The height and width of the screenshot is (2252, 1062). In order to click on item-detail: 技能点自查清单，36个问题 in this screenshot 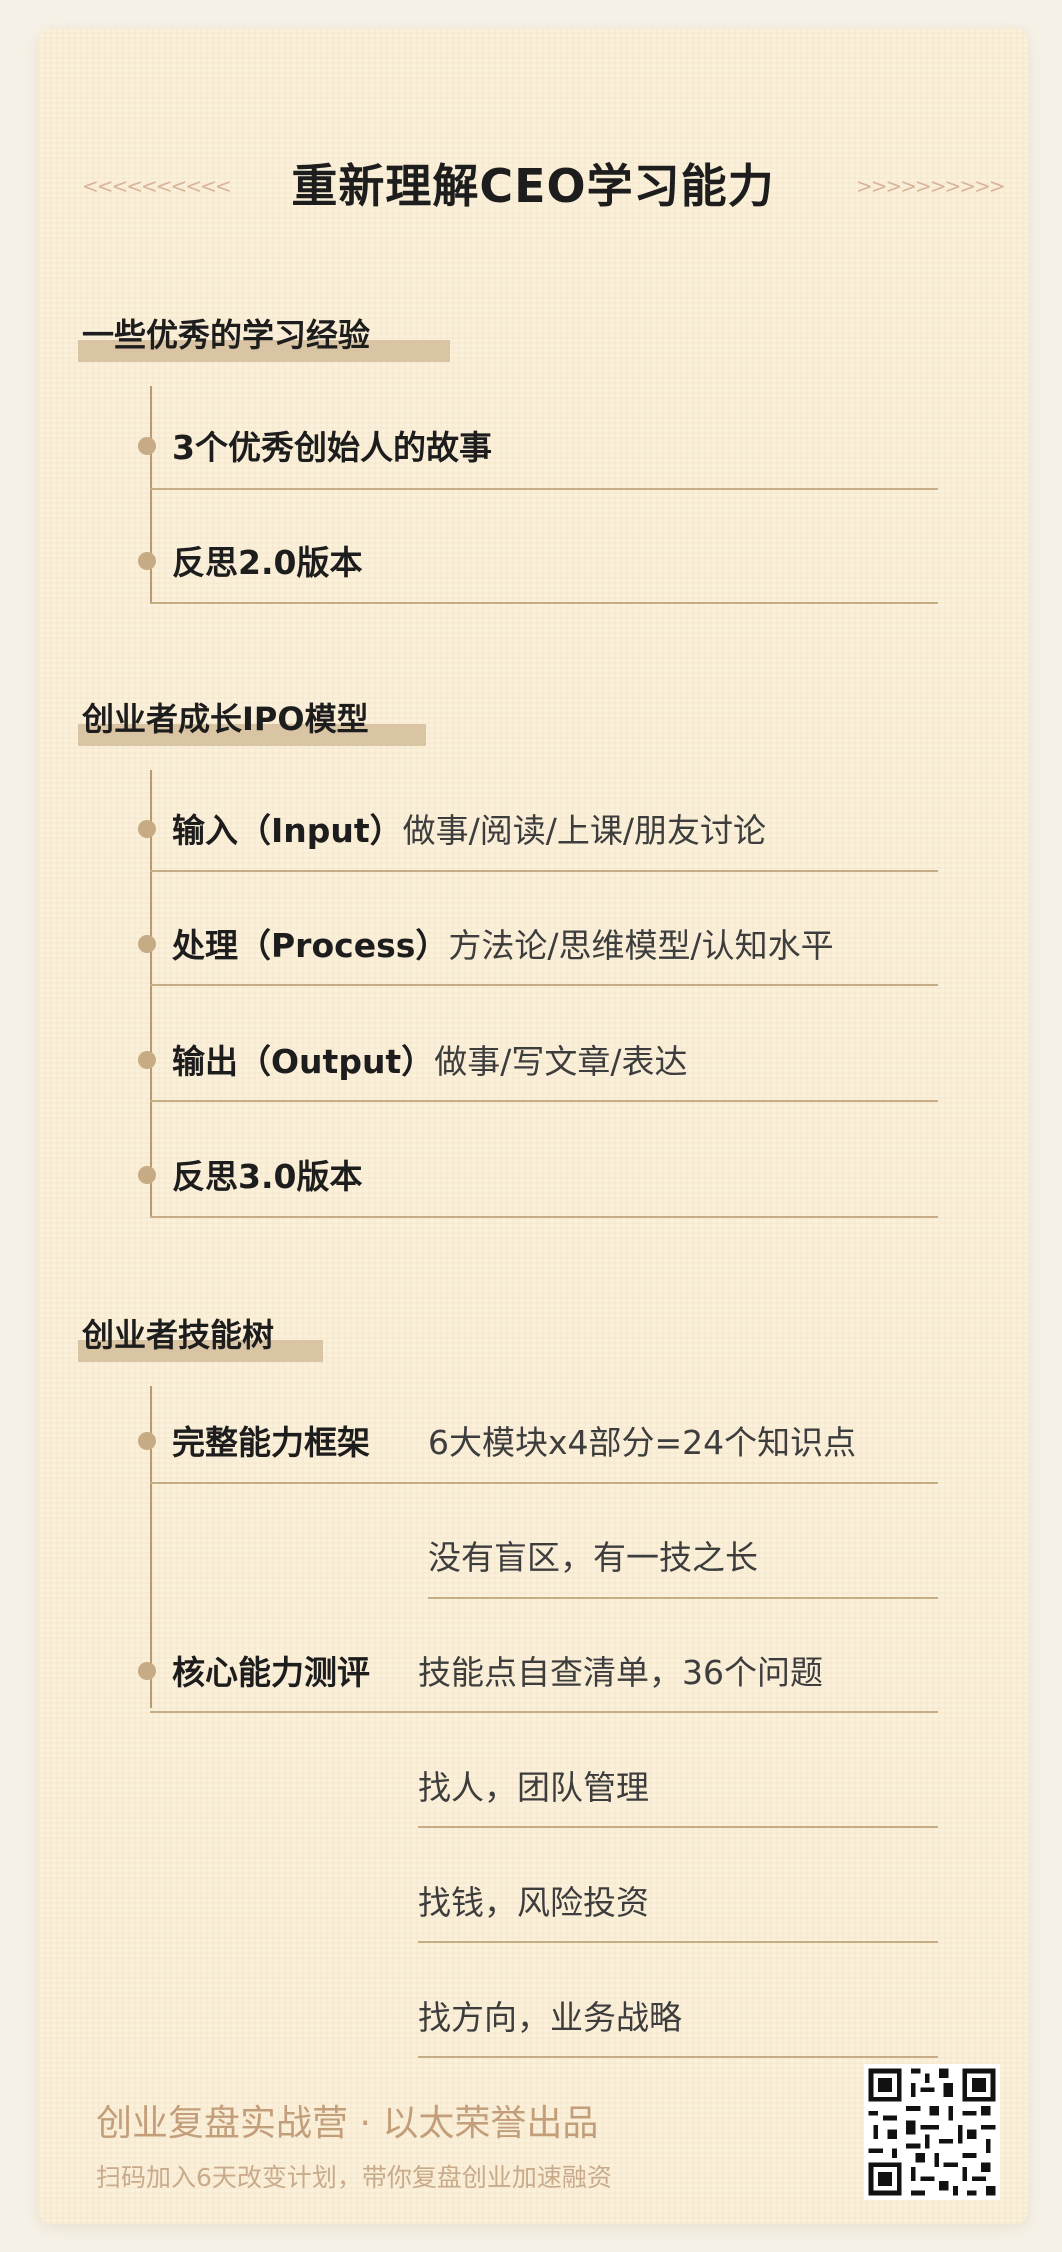, I will do `click(620, 1672)`.